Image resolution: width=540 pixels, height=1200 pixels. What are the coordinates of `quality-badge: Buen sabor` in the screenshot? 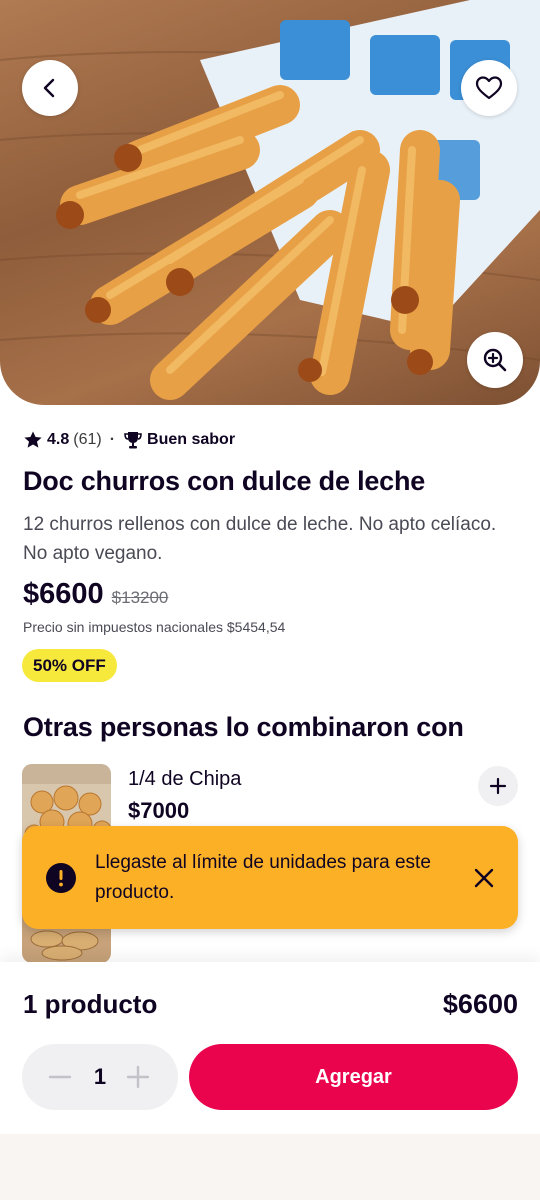 It's located at (191, 439).